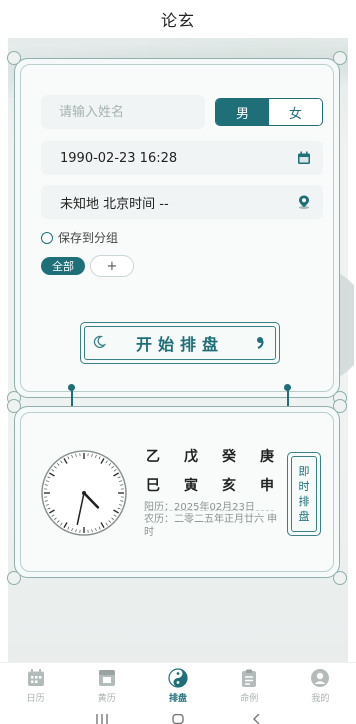 Image resolution: width=356 pixels, height=724 pixels. What do you see at coordinates (229, 486) in the screenshot?
I see `day-branch: 亥` at bounding box center [229, 486].